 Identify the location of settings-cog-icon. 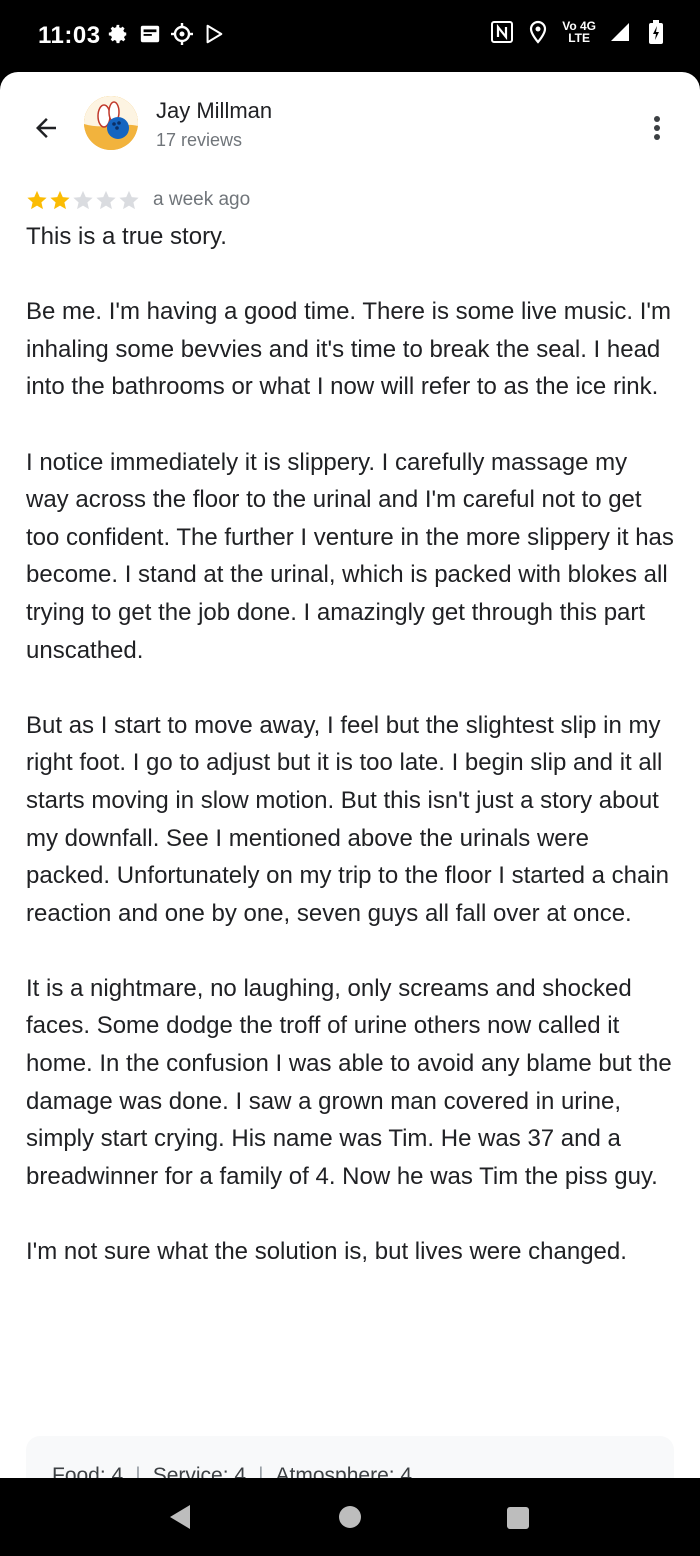
(182, 34).